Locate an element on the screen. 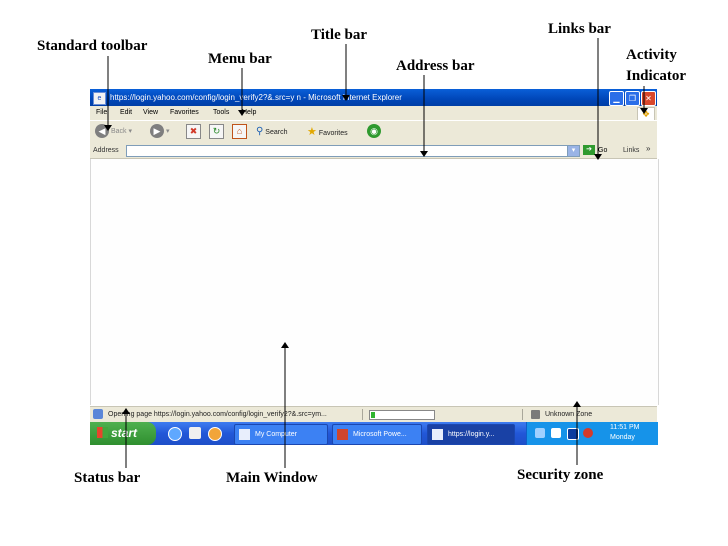 This screenshot has width=728, height=546. callout-activity-indicator-line2: Indicator is located at coordinates (656, 76).